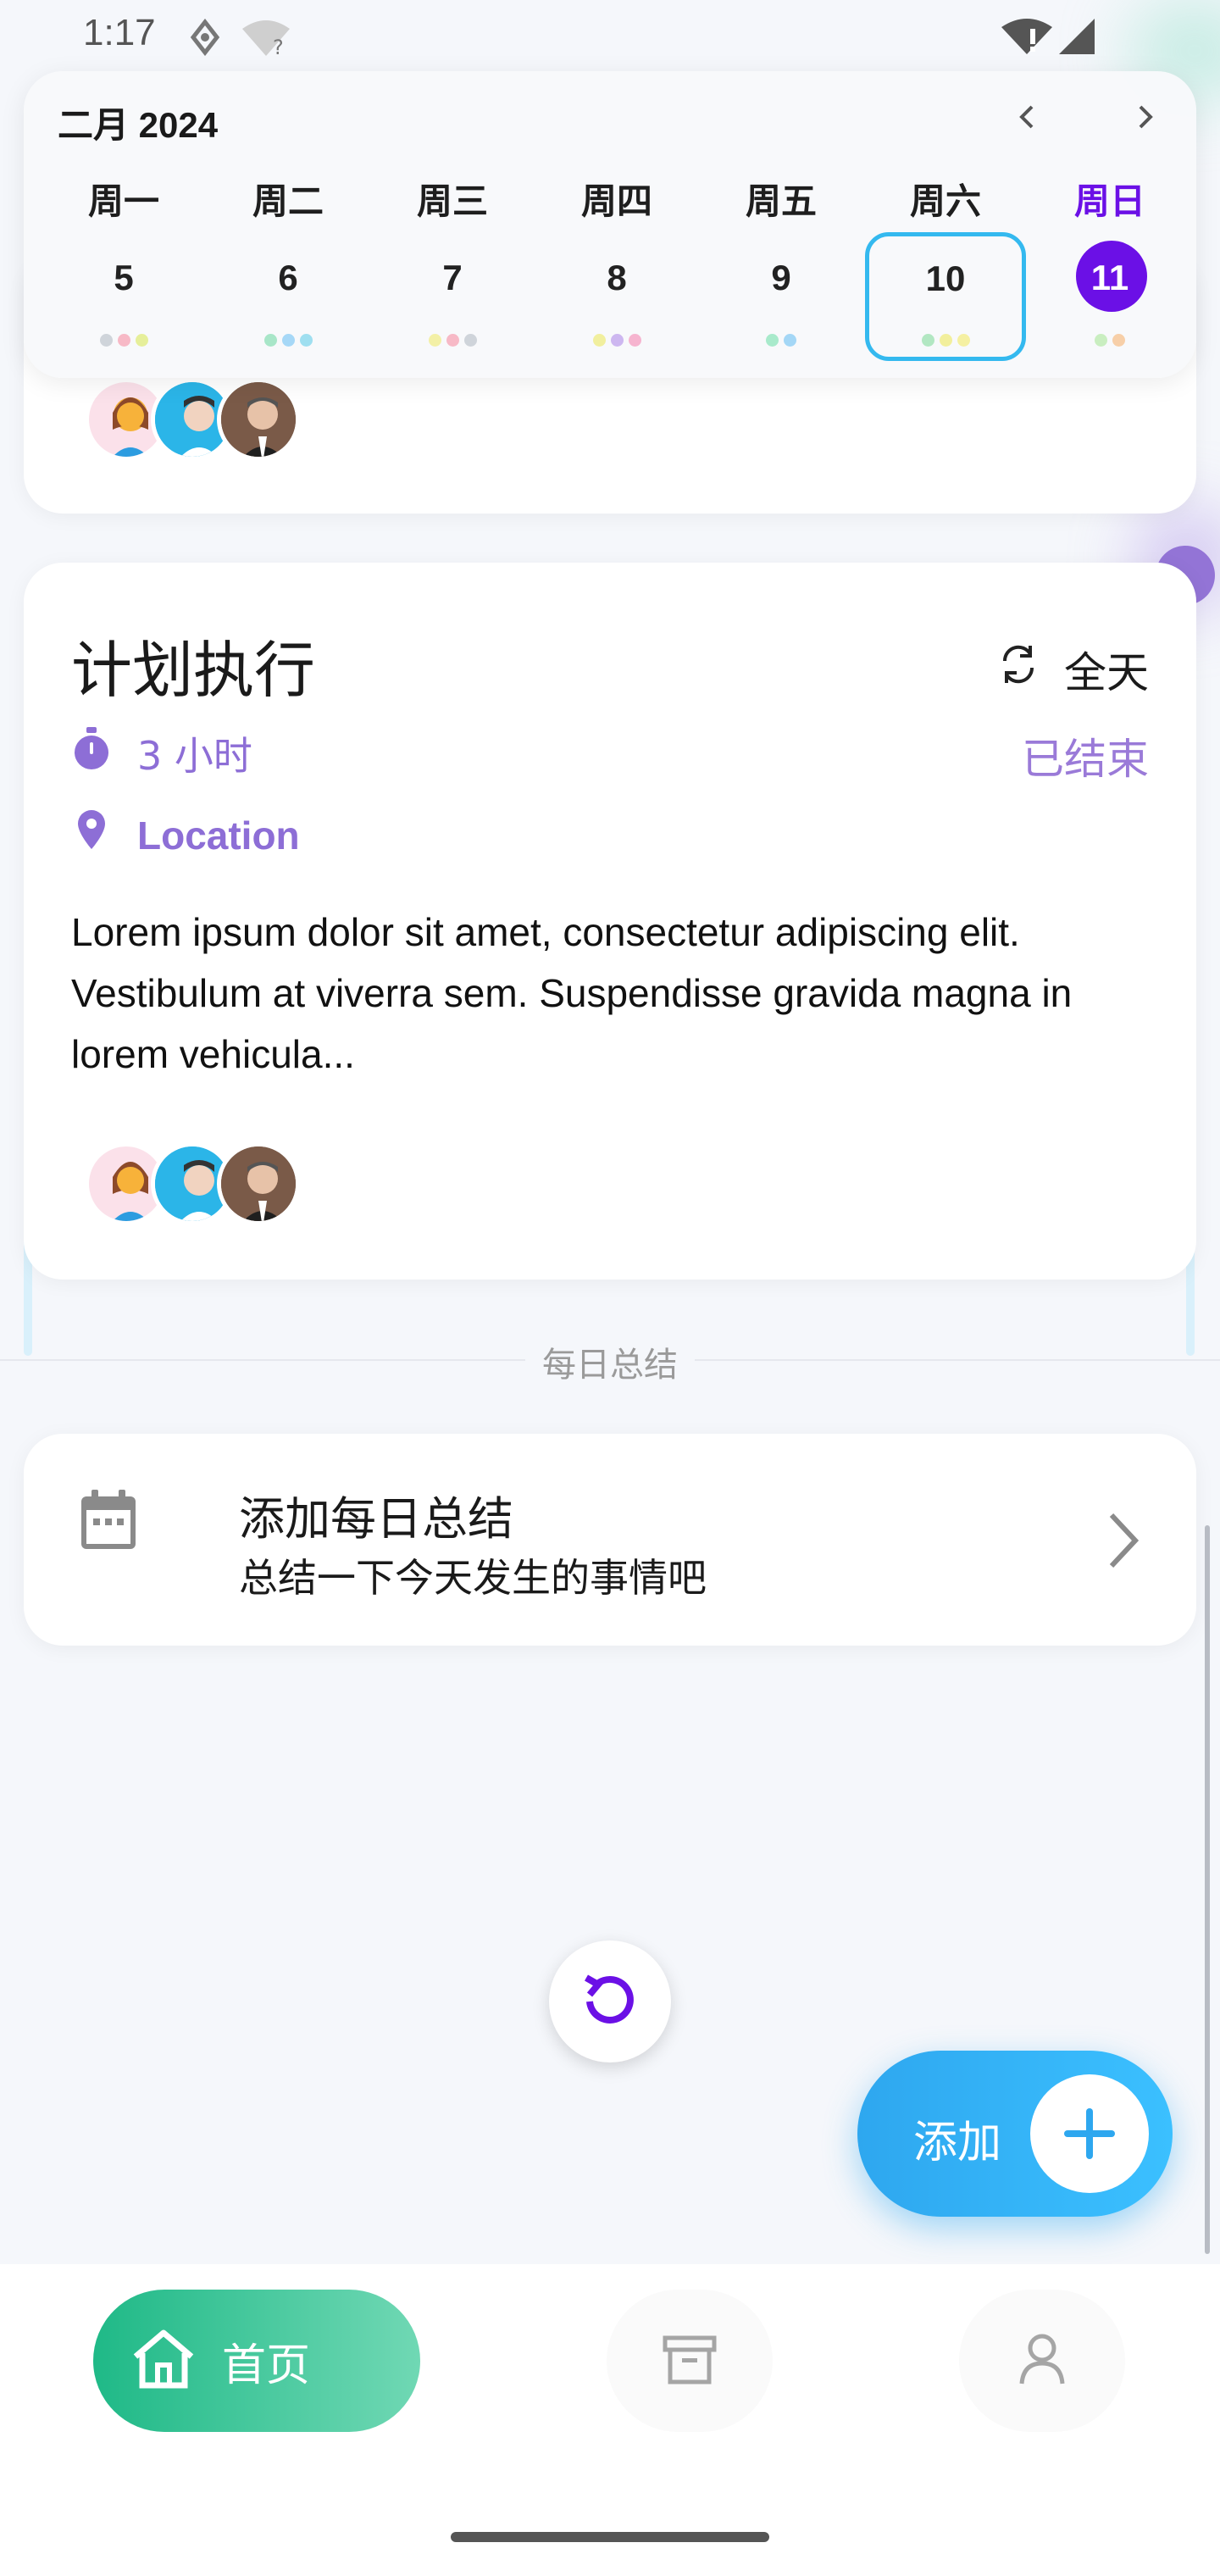 This screenshot has width=1220, height=2576. I want to click on plus-icon, so click(1089, 2133).